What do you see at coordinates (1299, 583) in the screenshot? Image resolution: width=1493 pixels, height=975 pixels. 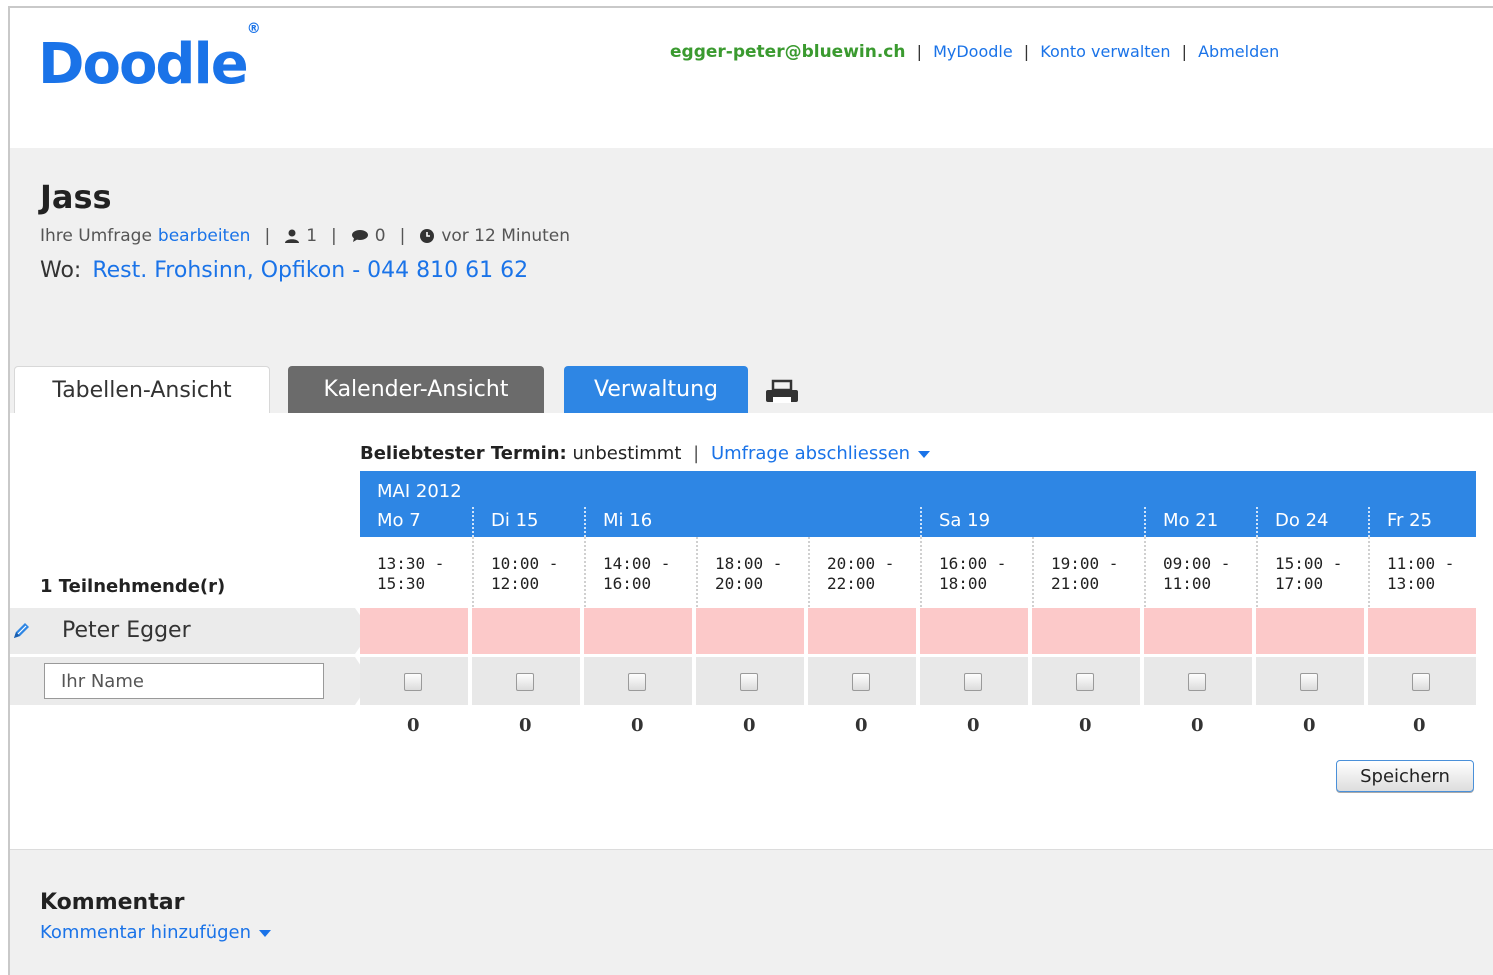 I see `slot-end: 17:00` at bounding box center [1299, 583].